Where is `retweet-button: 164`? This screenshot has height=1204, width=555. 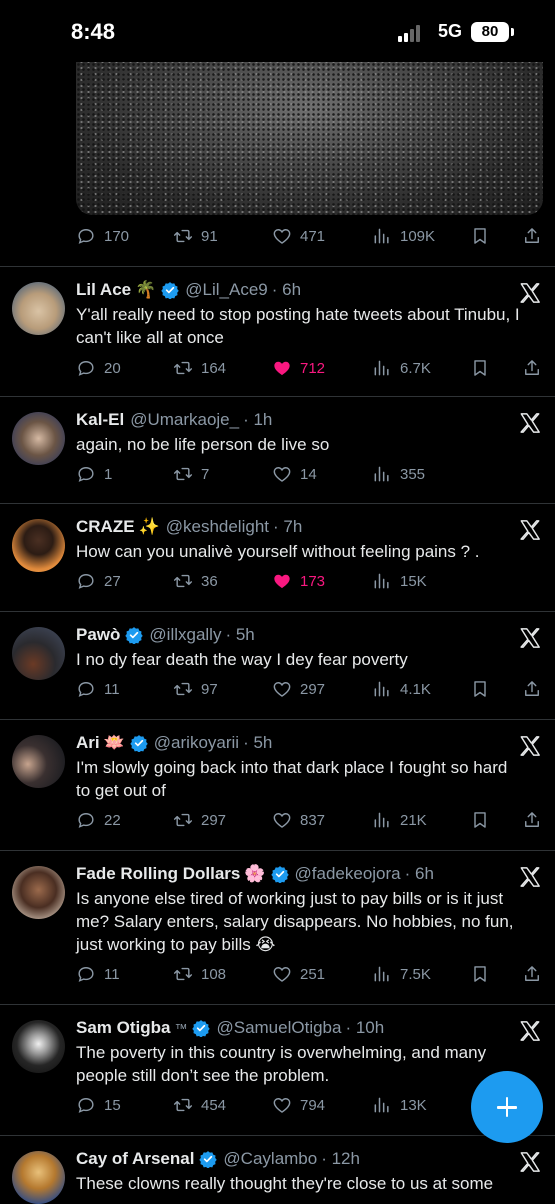 retweet-button: 164 is located at coordinates (199, 368).